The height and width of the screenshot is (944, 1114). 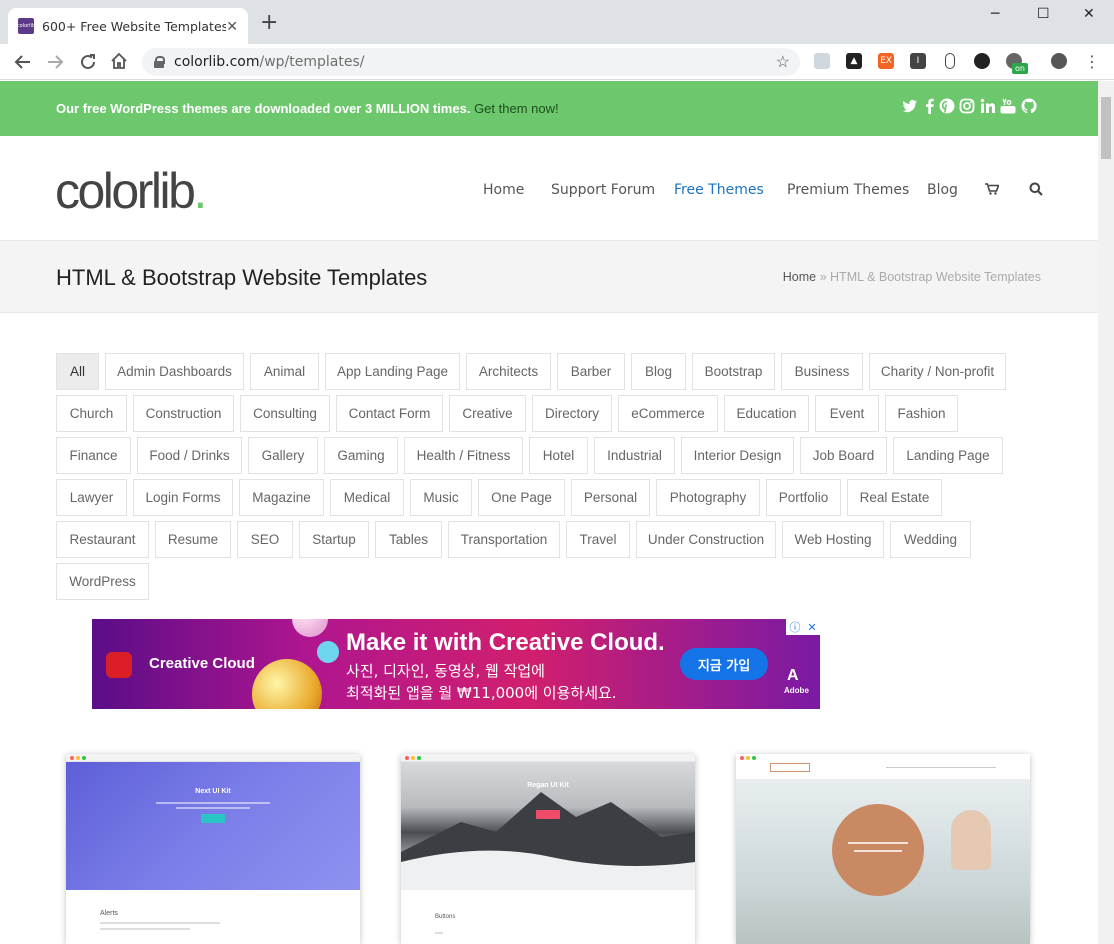 What do you see at coordinates (822, 61) in the screenshot?
I see `cloud-extension-icon` at bounding box center [822, 61].